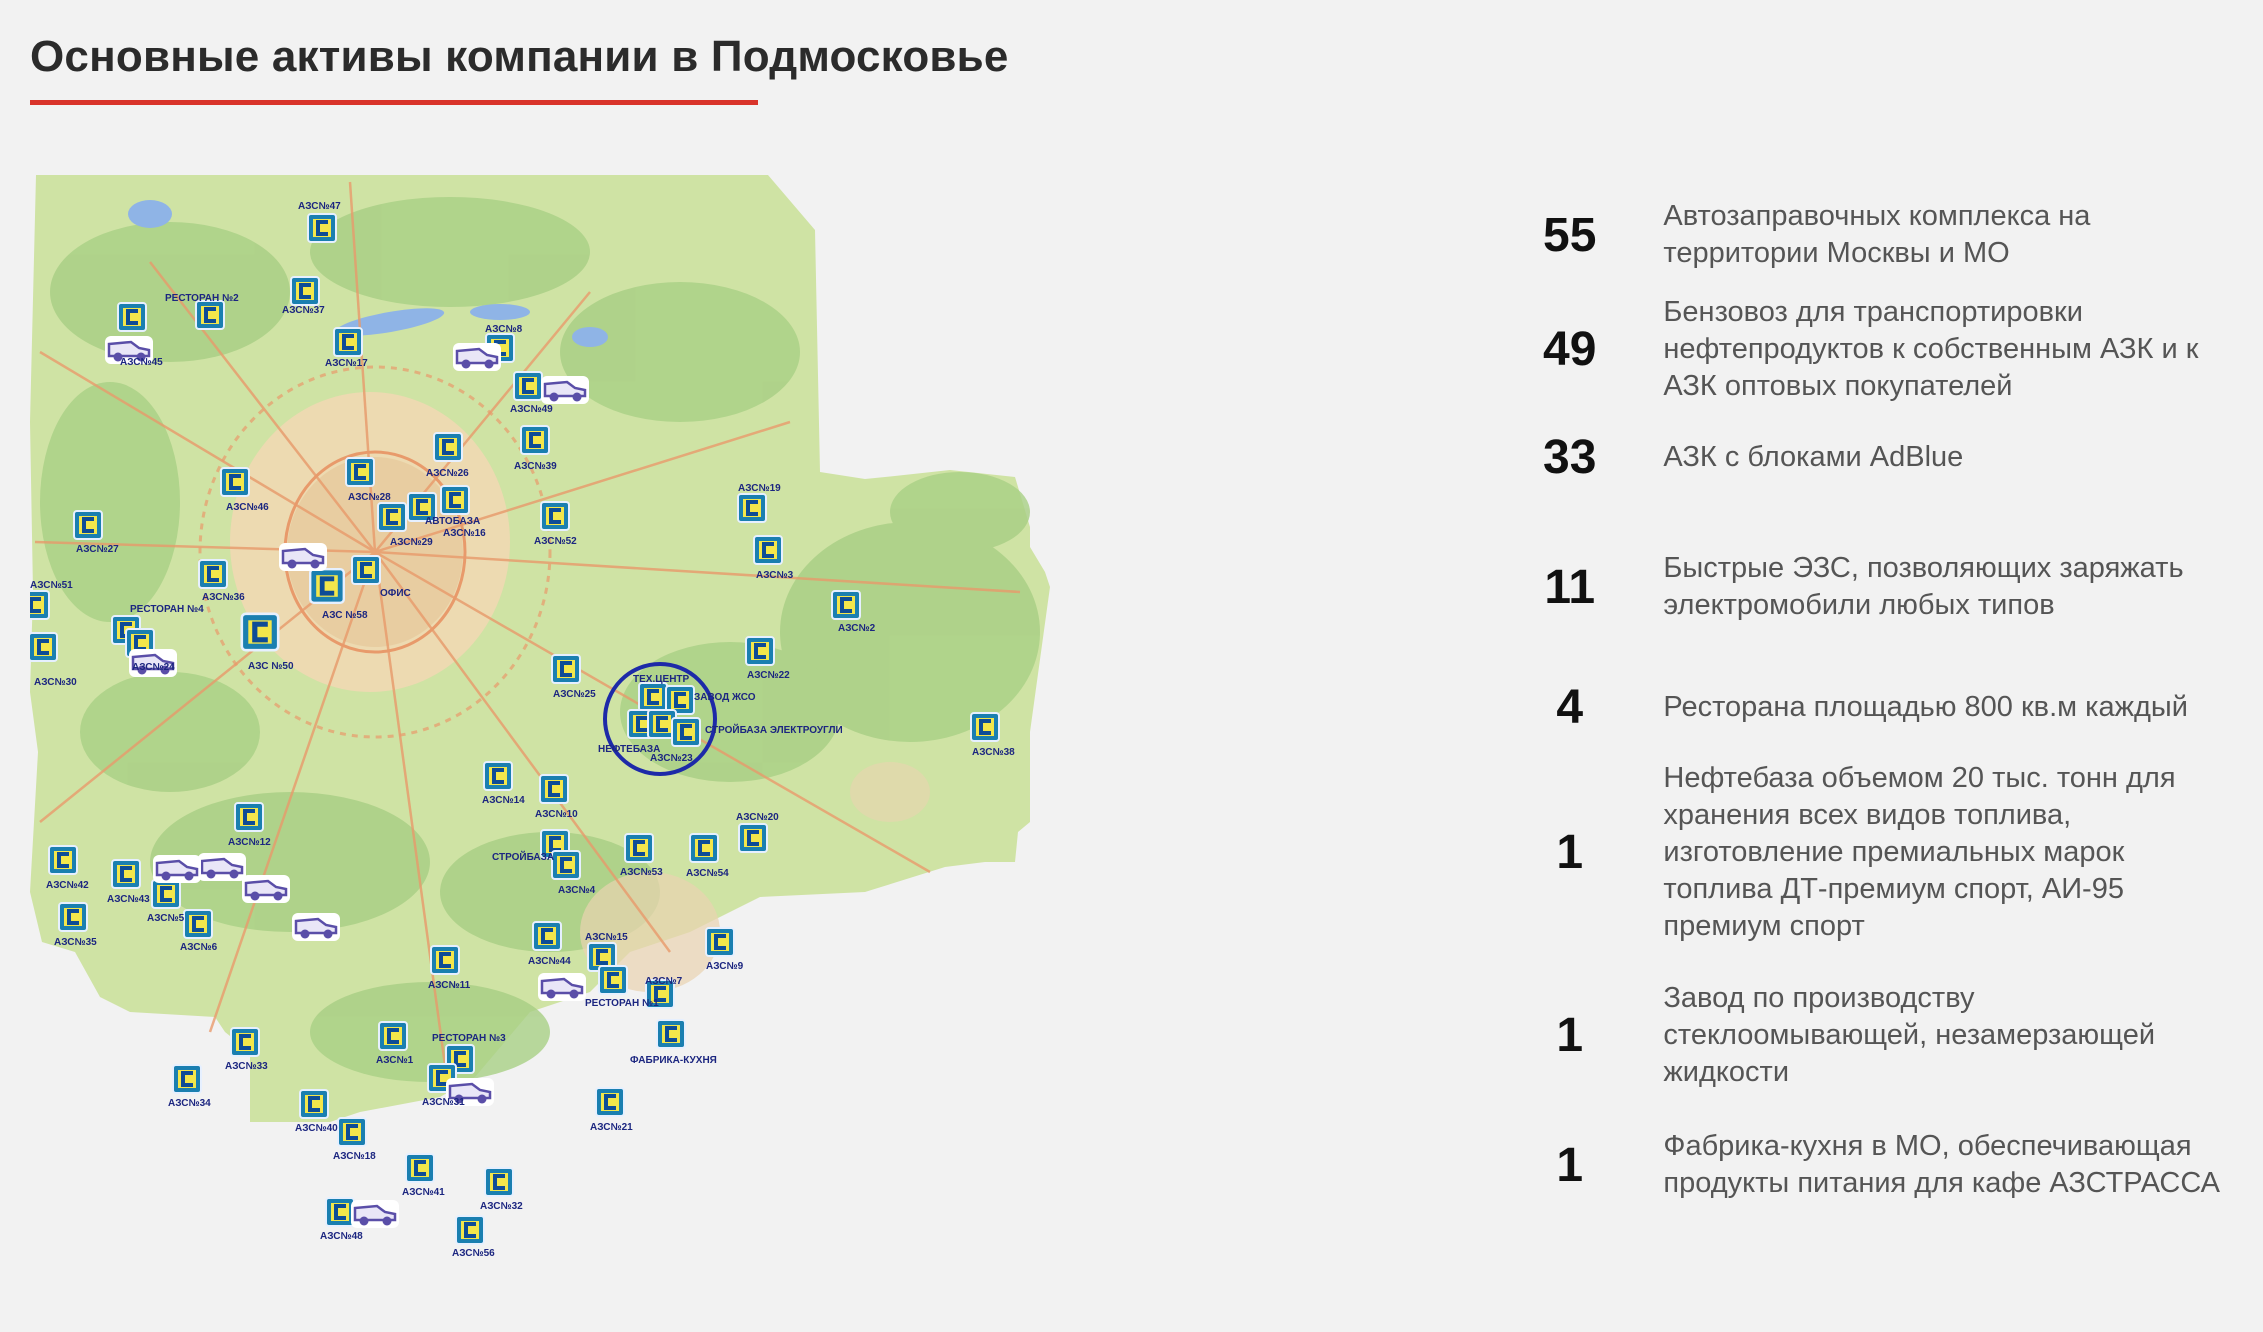 The width and height of the screenshot is (2263, 1332). What do you see at coordinates (167, 609) in the screenshot?
I see `map-label: РЕСТОРАН №4` at bounding box center [167, 609].